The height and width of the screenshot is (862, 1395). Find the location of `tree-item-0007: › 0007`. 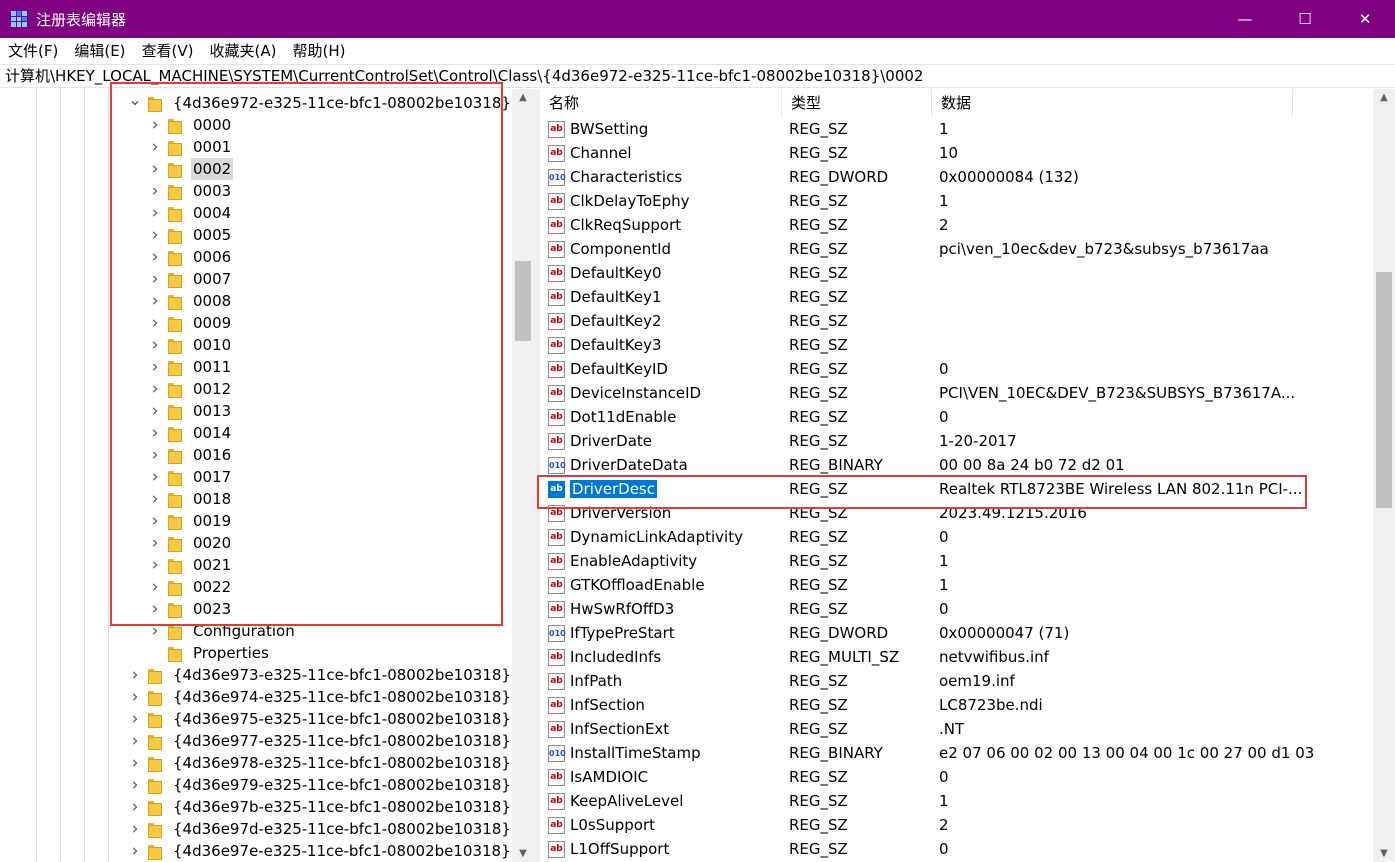

tree-item-0007: › 0007 is located at coordinates (190, 279).